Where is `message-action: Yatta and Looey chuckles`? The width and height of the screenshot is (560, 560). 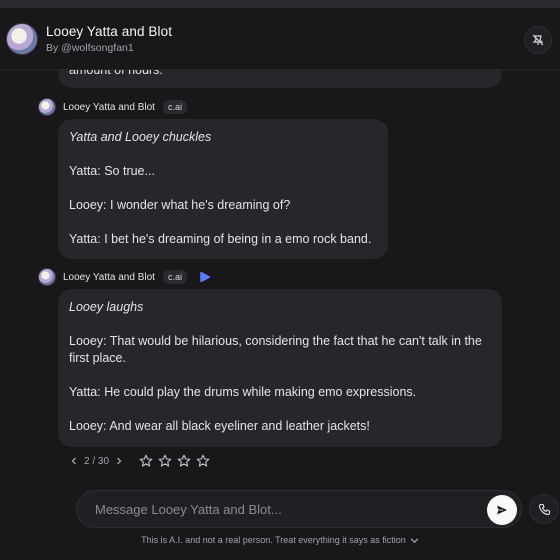
message-action: Yatta and Looey chuckles is located at coordinates (140, 137).